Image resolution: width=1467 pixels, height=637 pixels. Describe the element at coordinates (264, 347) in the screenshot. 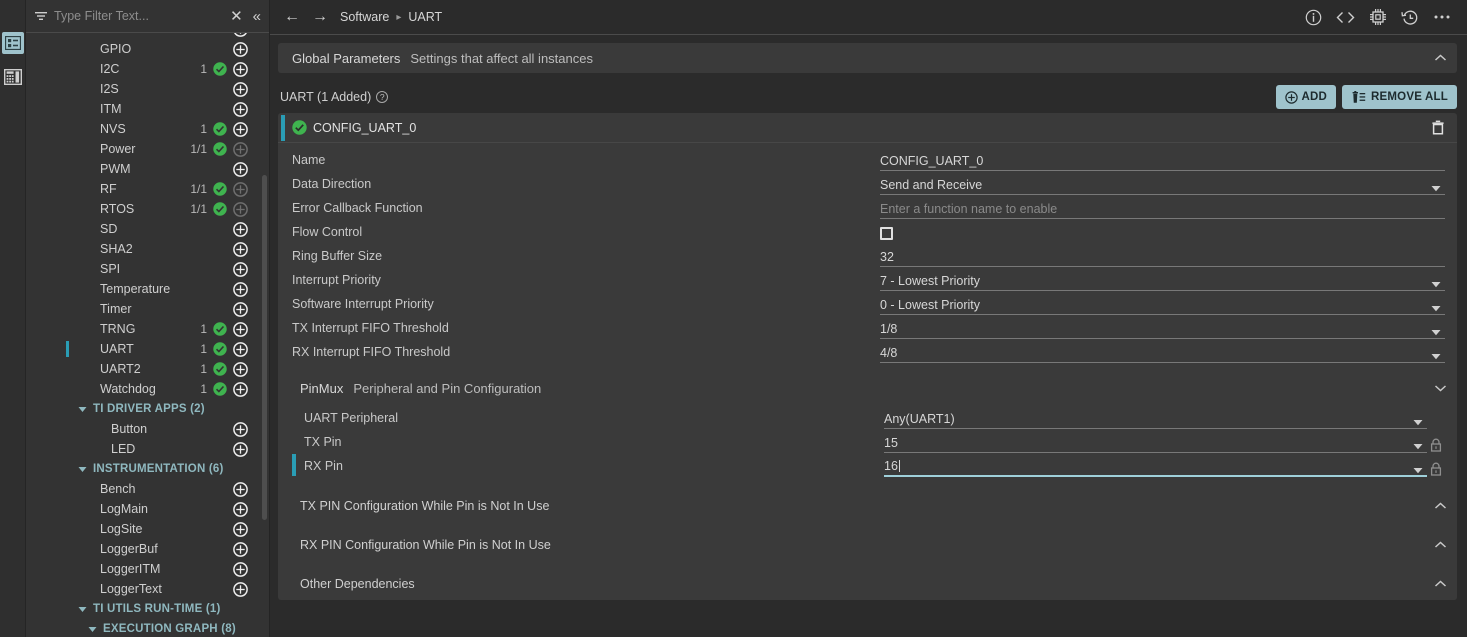

I see `sidebar-scrollbar` at that location.